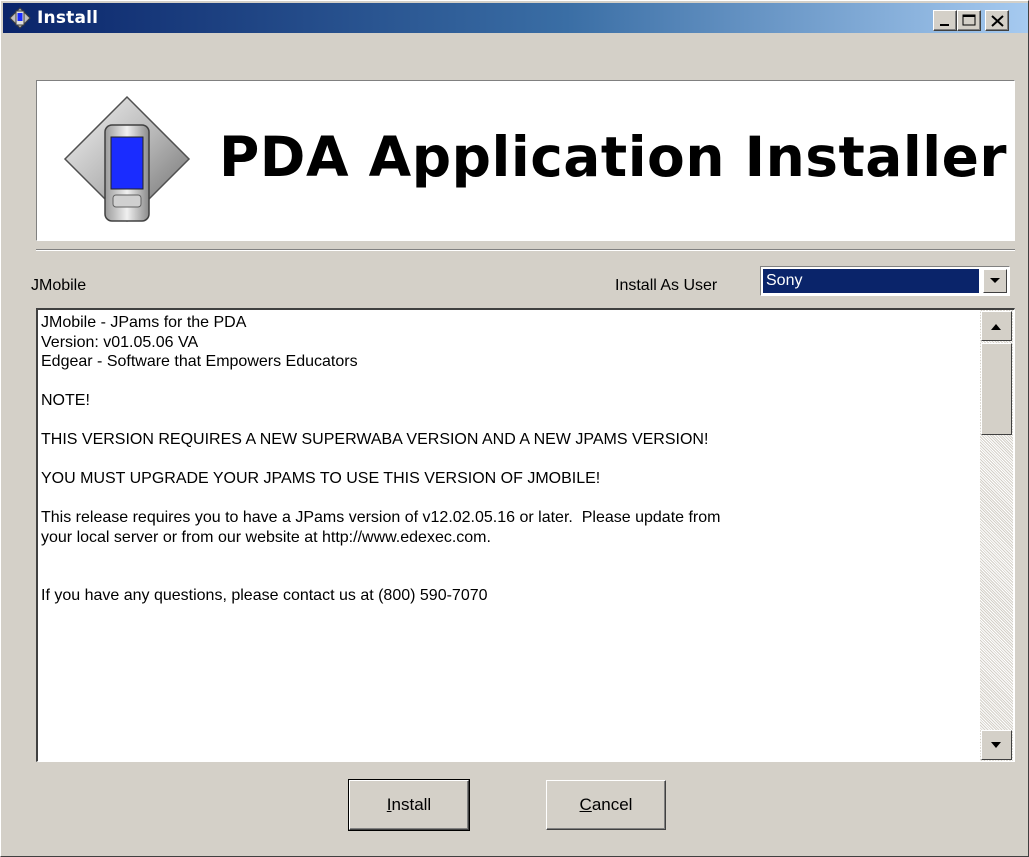  I want to click on divider, so click(525, 250).